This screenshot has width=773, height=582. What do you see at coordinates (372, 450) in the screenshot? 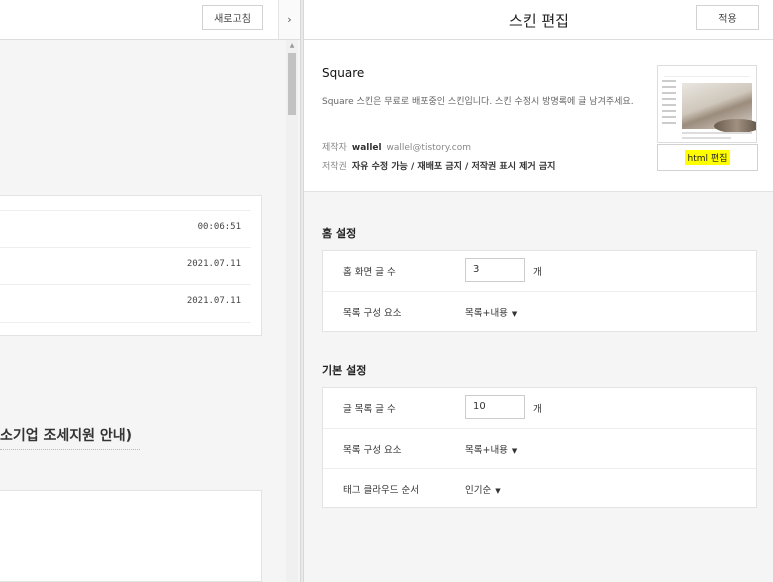
I see `list-component-label: 목록 구성 요소` at bounding box center [372, 450].